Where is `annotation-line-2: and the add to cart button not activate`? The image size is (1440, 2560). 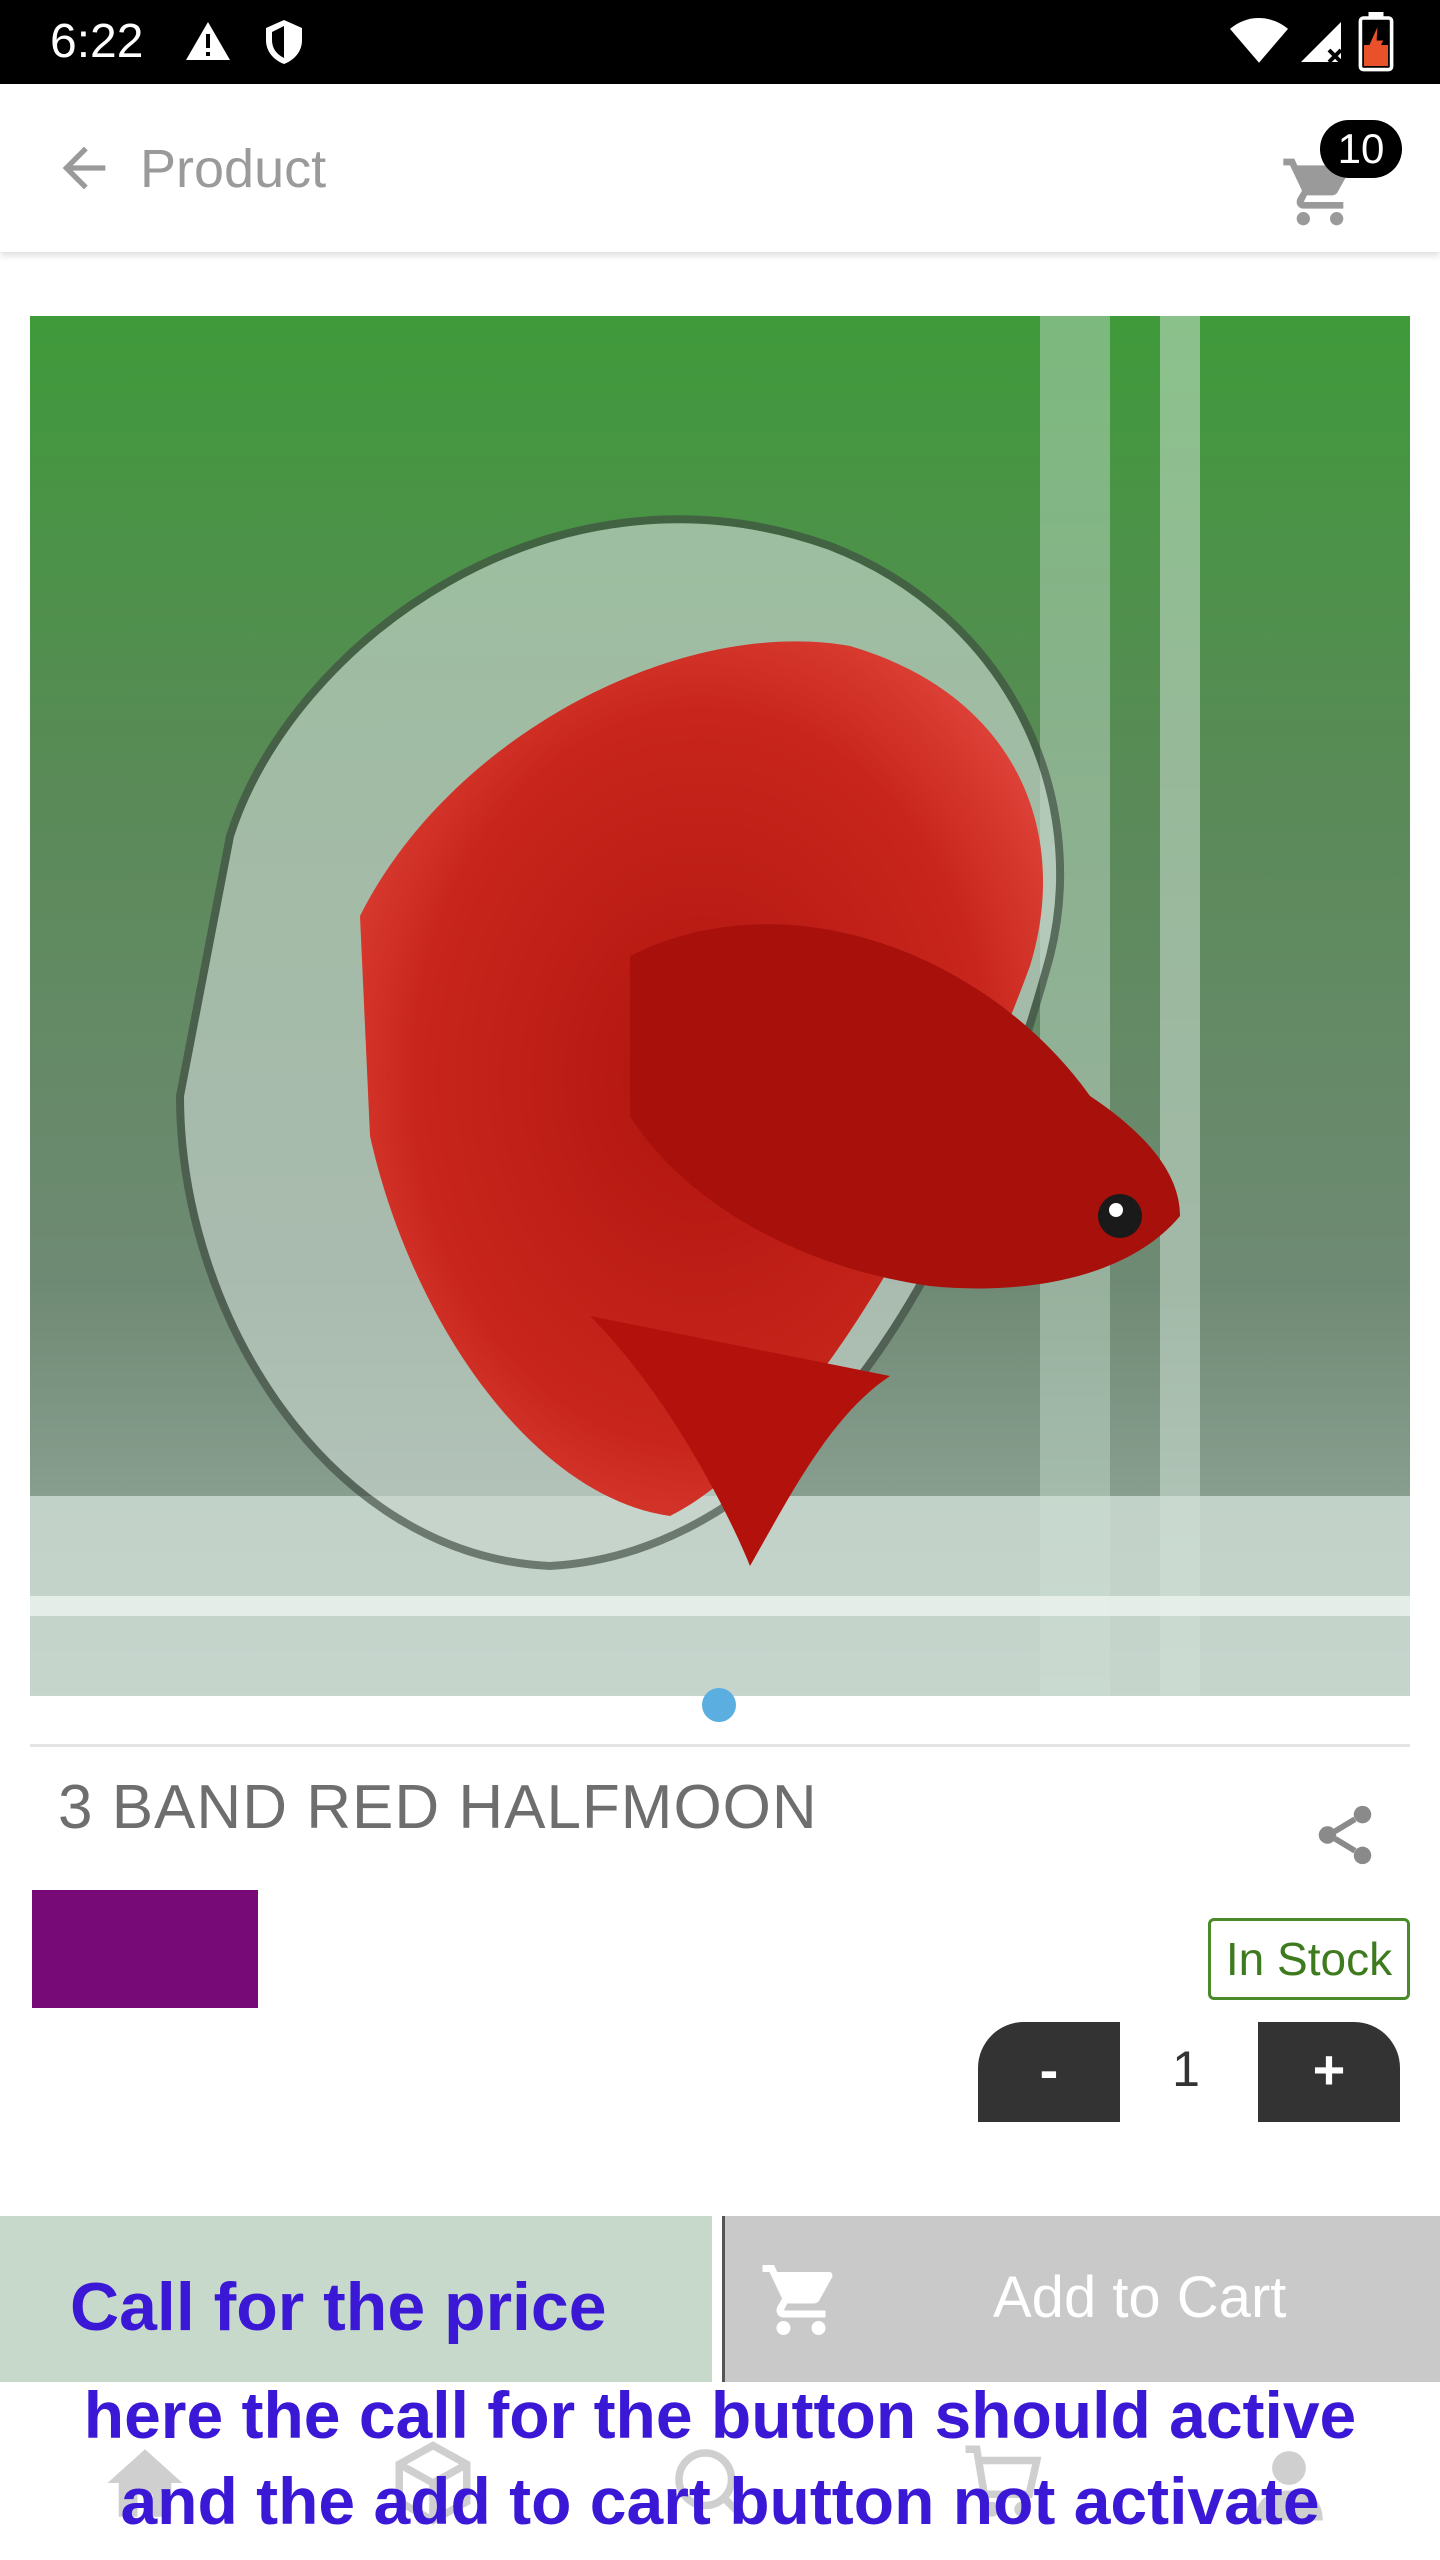
annotation-line-2: and the add to cart button not activate is located at coordinates (720, 2501).